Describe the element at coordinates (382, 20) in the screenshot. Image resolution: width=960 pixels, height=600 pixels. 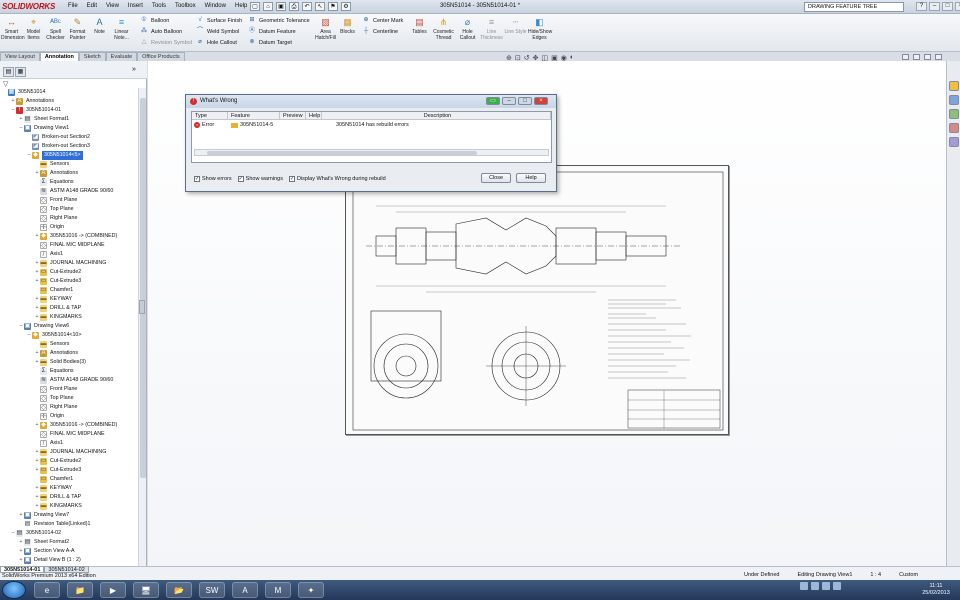
I see `tool-center-mark: ⊕ Center Mark` at that location.